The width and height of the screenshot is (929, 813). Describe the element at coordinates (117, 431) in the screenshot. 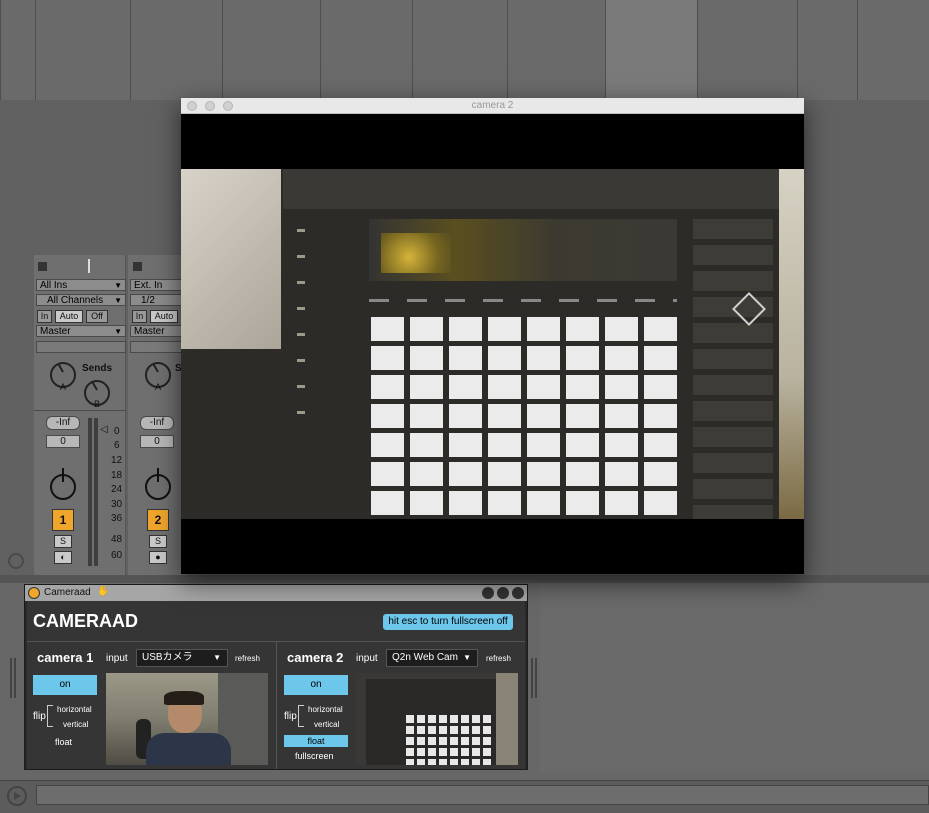

I see `meter-scale-label: 0` at that location.